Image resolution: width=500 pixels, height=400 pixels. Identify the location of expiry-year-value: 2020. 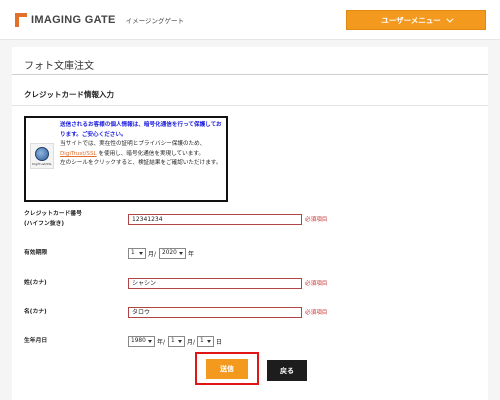
(169, 253).